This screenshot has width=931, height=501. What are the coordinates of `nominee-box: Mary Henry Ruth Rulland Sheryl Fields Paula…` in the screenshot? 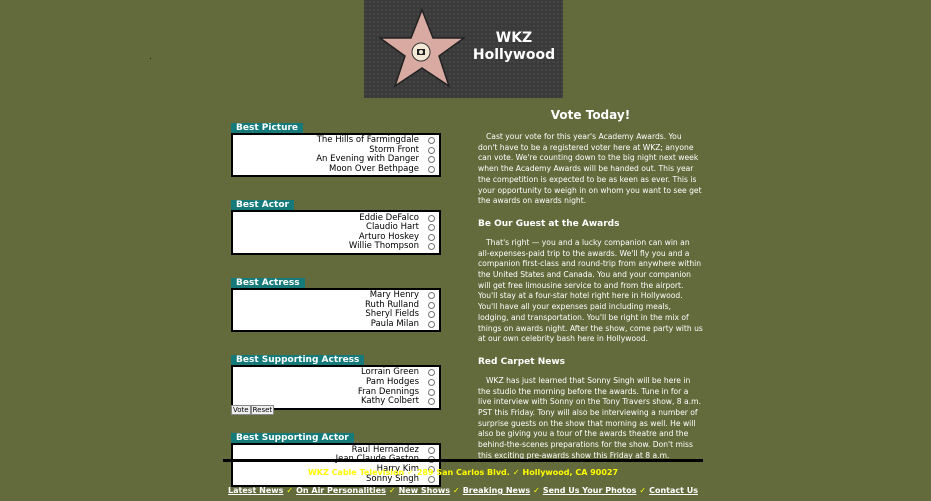 It's located at (336, 310).